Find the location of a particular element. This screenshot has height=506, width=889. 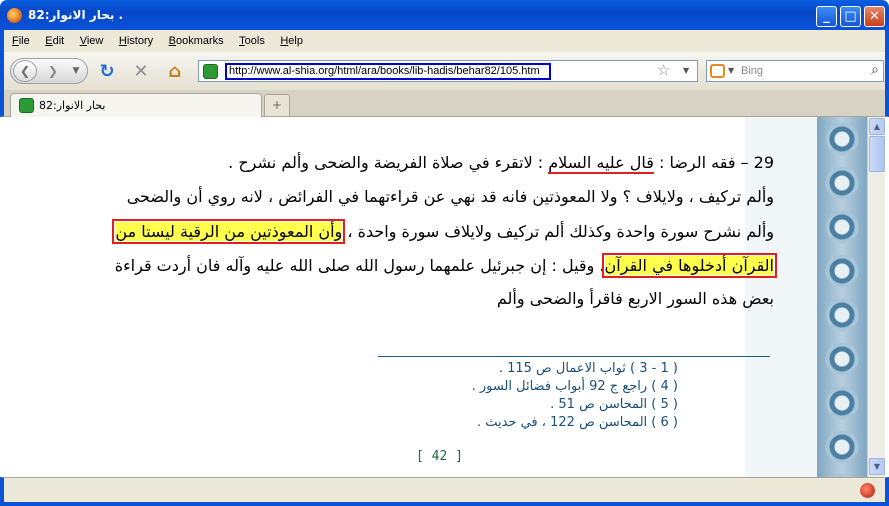

search-bar: ▼ Bing ⌕ is located at coordinates (795, 71).